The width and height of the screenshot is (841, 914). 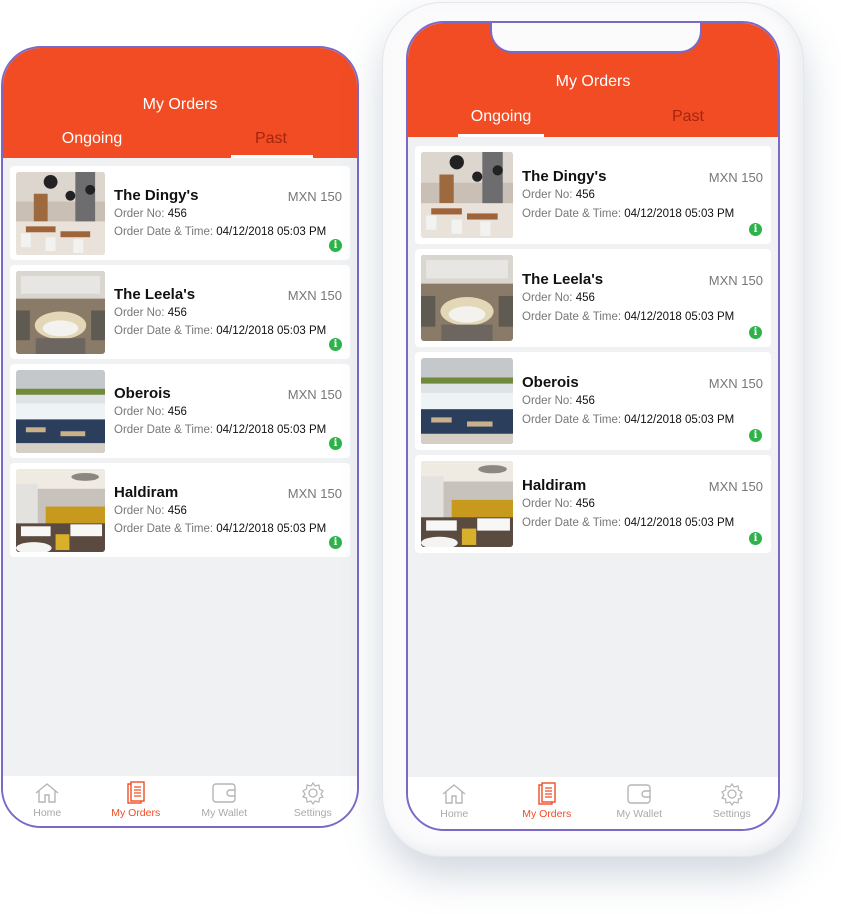 What do you see at coordinates (547, 793) in the screenshot?
I see `orders-icon` at bounding box center [547, 793].